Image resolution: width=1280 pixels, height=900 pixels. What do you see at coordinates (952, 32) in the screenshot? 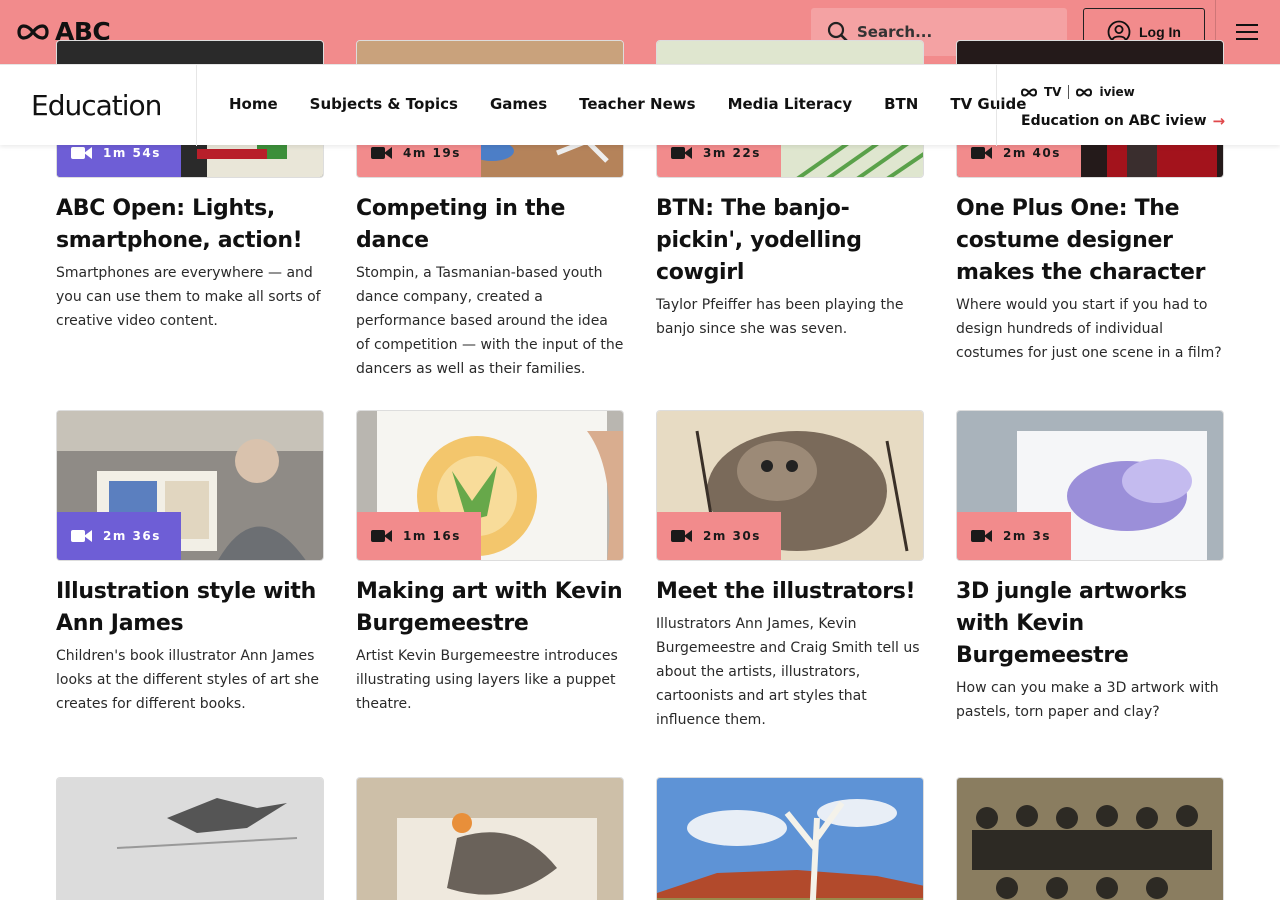
I see `search-input` at bounding box center [952, 32].